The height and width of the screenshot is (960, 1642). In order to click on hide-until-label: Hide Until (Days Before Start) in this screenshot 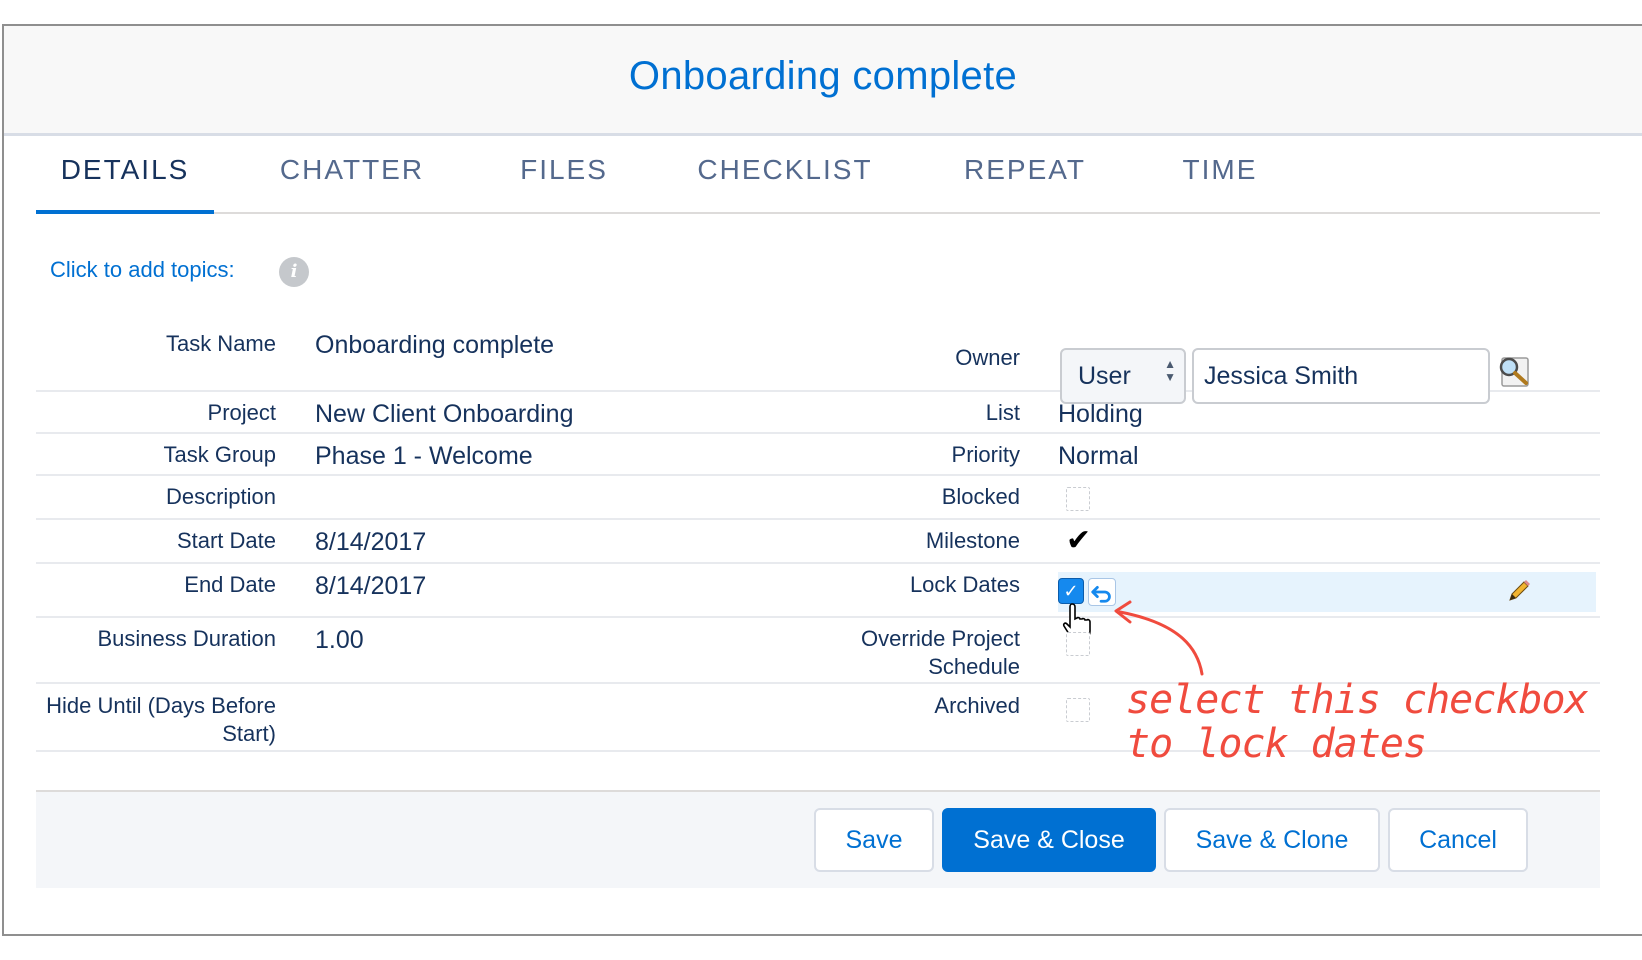, I will do `click(156, 720)`.